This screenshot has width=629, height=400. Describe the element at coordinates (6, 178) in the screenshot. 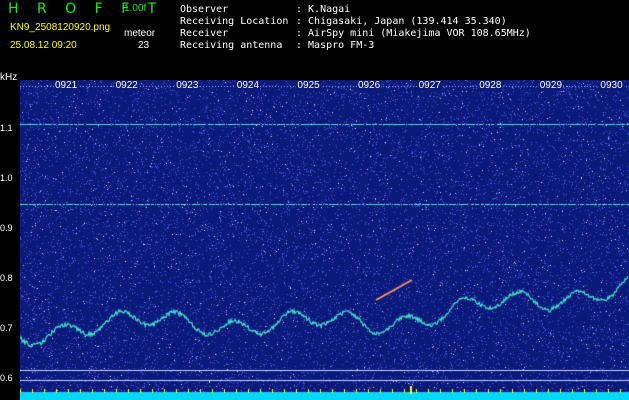

I see `frequency-tick-label: 1.0` at that location.